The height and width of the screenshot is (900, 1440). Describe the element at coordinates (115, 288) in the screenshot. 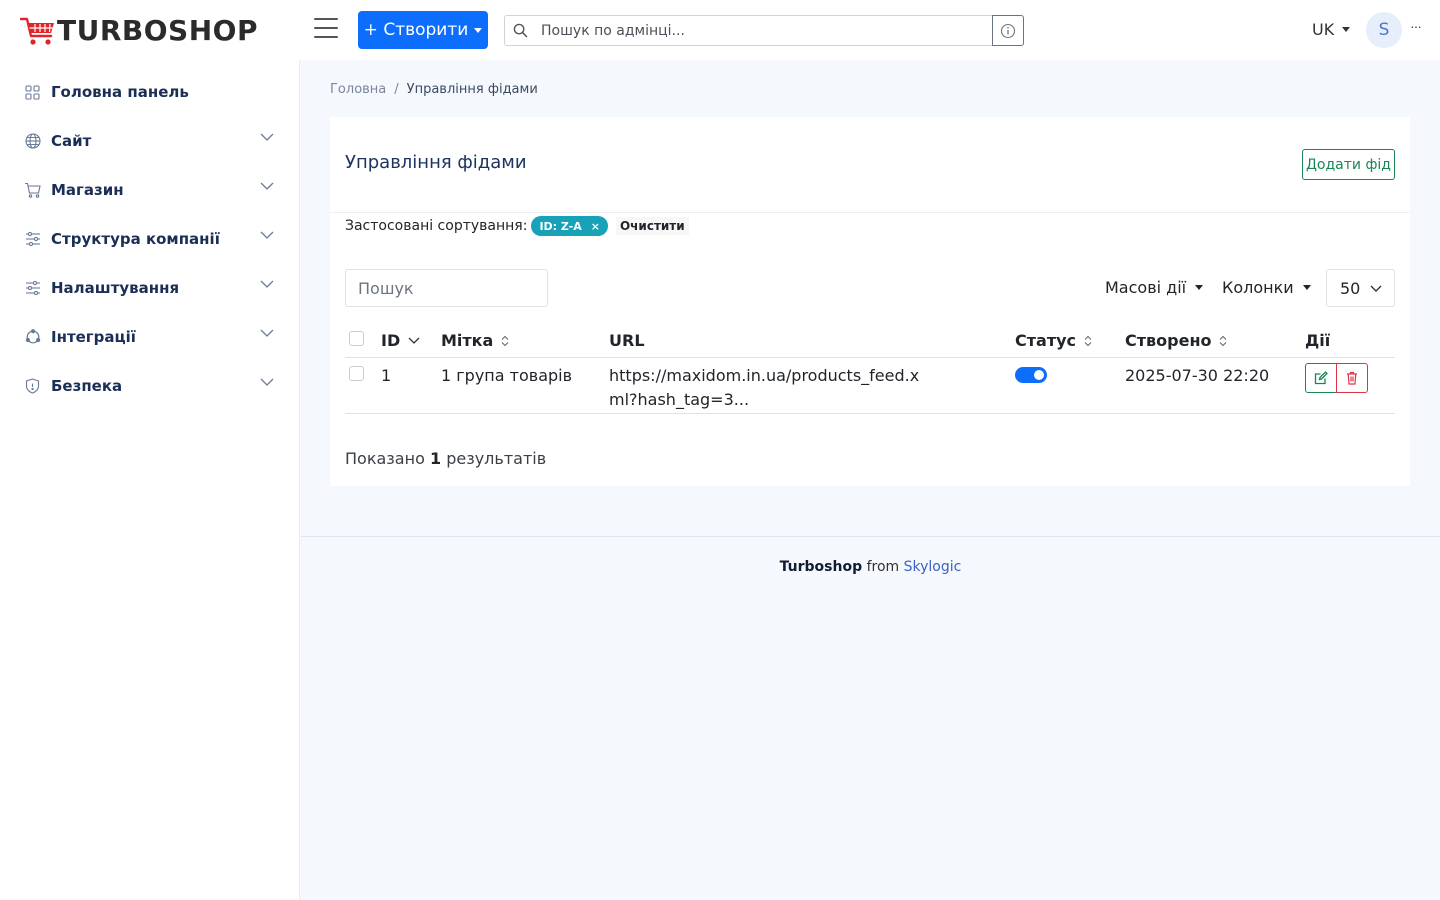

I see `sidebar-item-label: Налаштування` at that location.